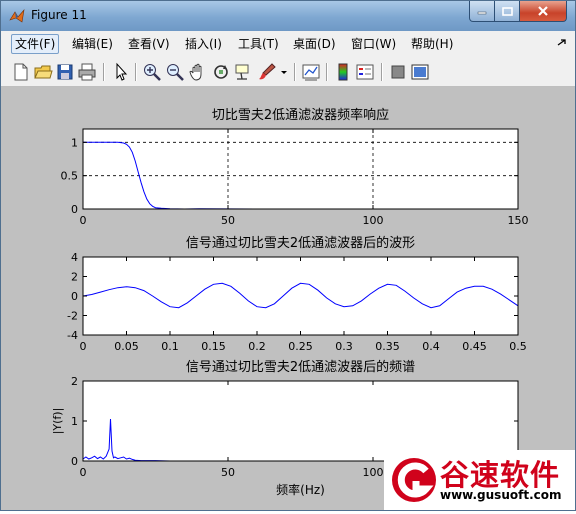 This screenshot has height=514, width=576. I want to click on title-bar: Figure 11, so click(288, 16).